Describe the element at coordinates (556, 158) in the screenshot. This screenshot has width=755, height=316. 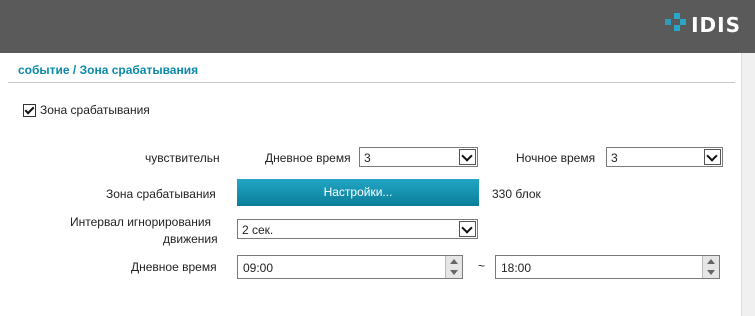
I see `sensitivity-night-label: Ночное время` at that location.